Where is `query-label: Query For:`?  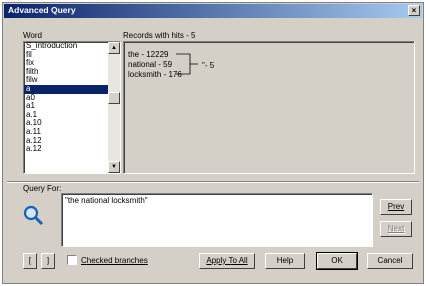 query-label: Query For: is located at coordinates (42, 188).